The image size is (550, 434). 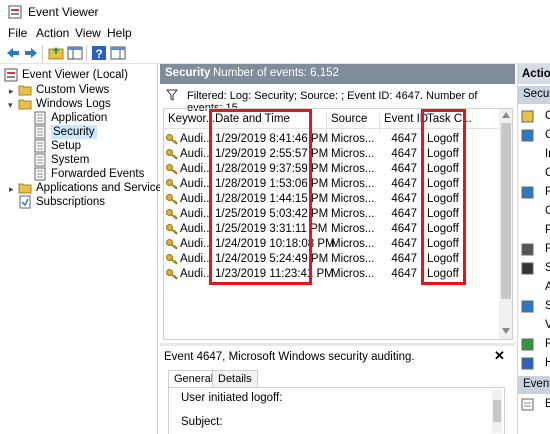 What do you see at coordinates (336, 410) in the screenshot?
I see `event-description-box: User initiated logoff: Subject:` at bounding box center [336, 410].